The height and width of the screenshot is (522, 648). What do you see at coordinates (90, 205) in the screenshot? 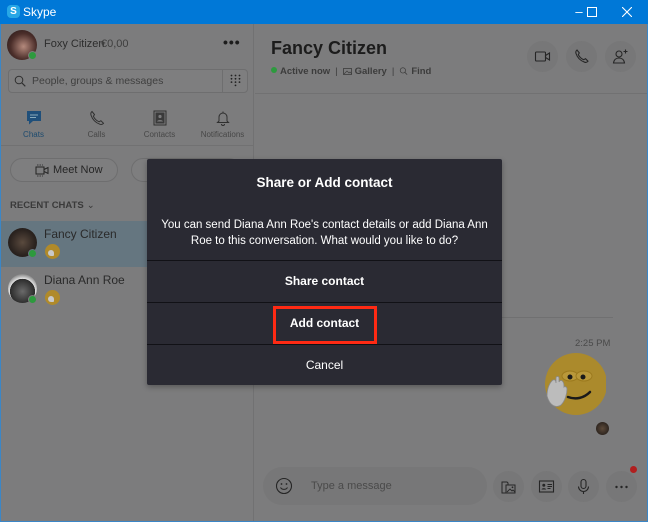
I see `chevron-down-icon: ⌄` at bounding box center [90, 205].